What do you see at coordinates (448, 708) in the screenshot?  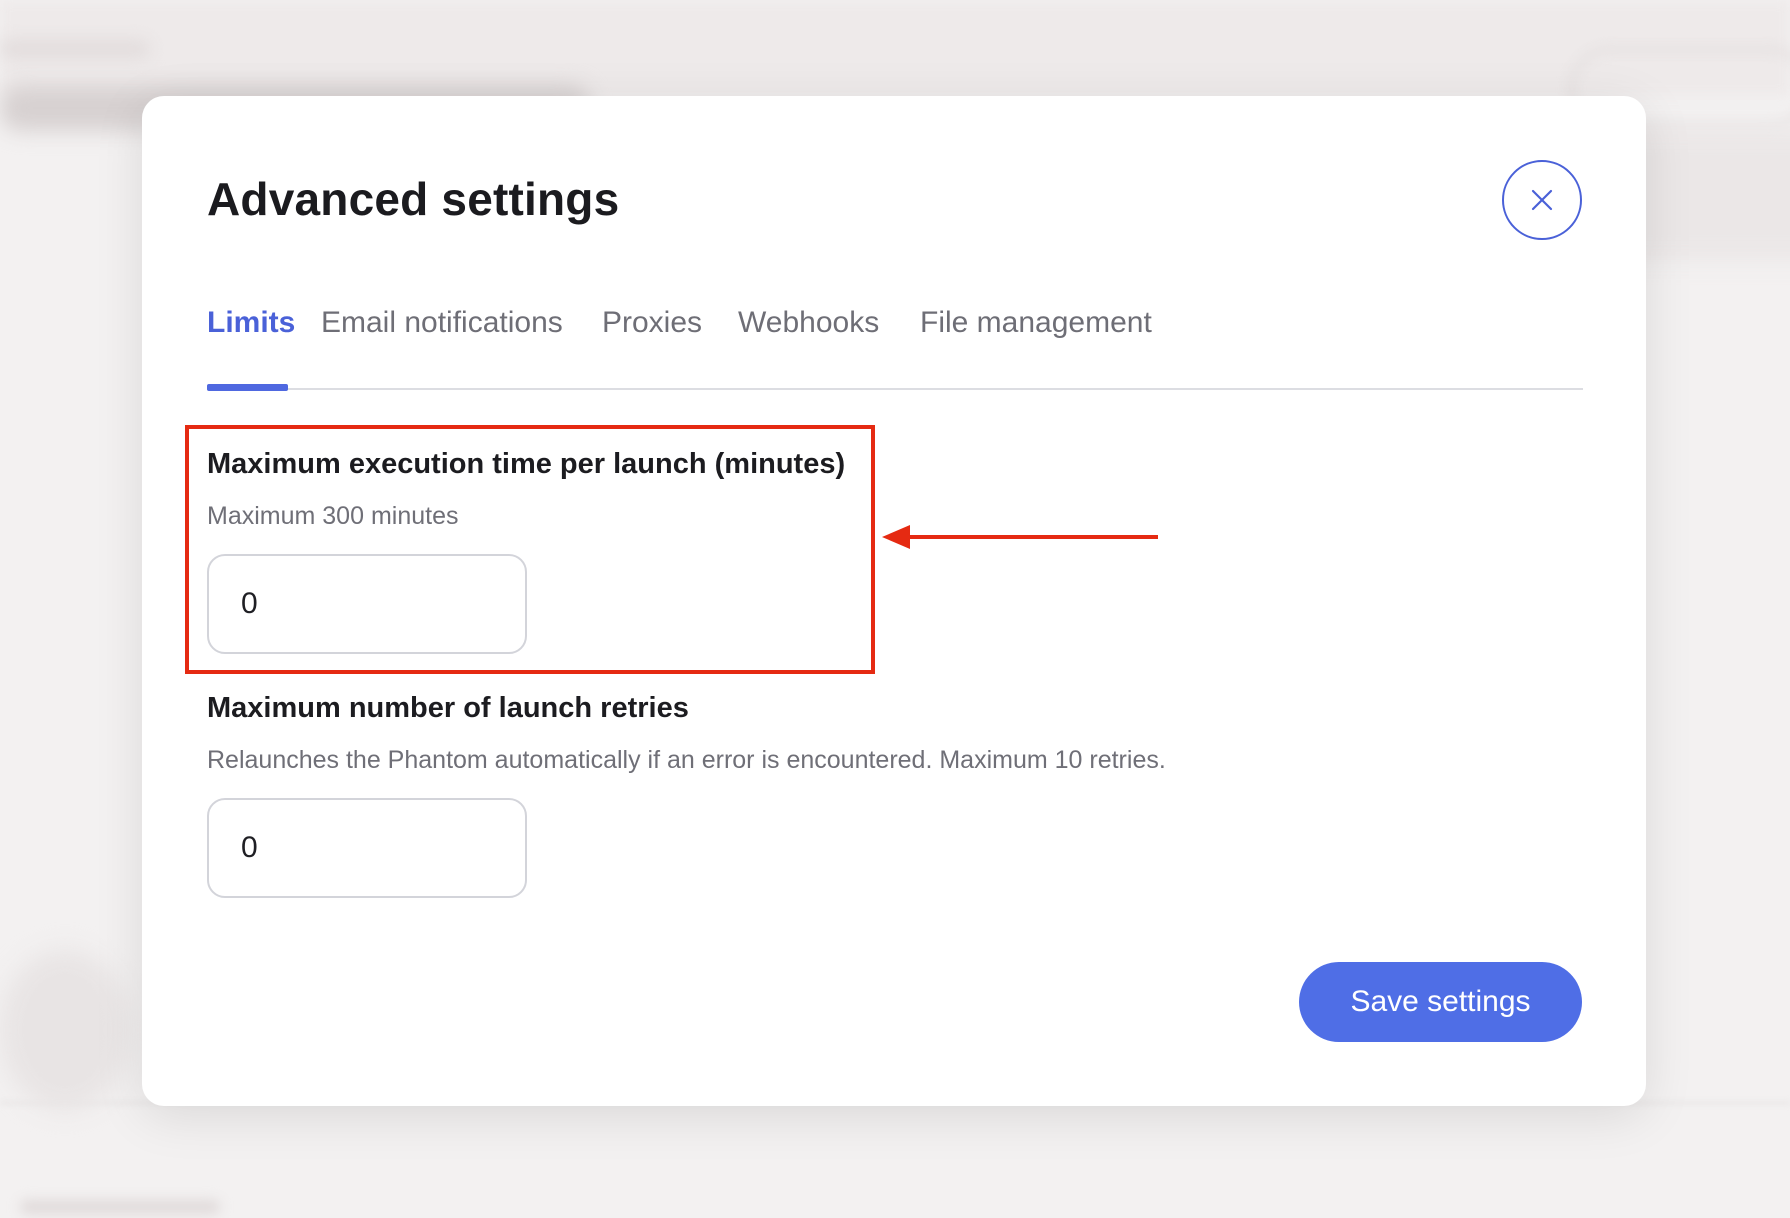 I see `launch-retries-label: Maximum number of launch retries` at bounding box center [448, 708].